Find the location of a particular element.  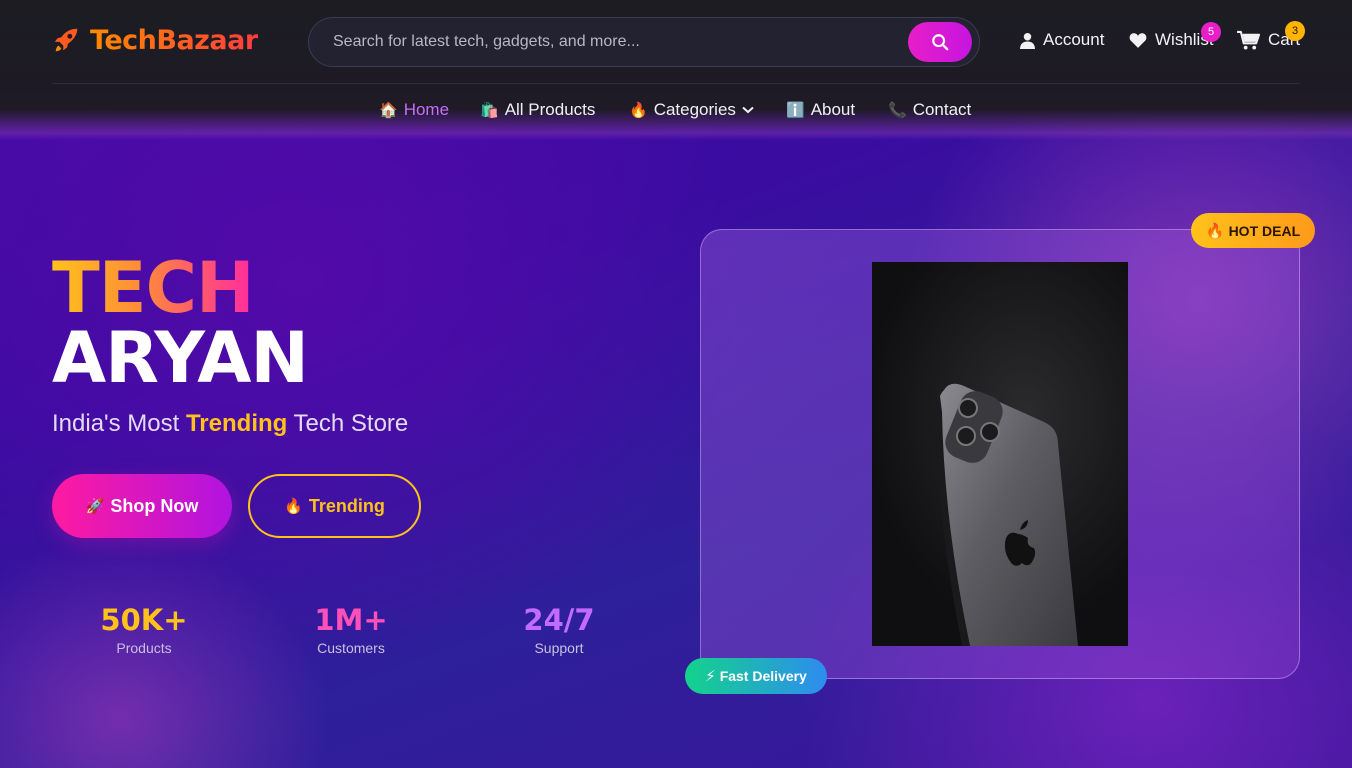

nav-home: 🏠 Home is located at coordinates (414, 110).